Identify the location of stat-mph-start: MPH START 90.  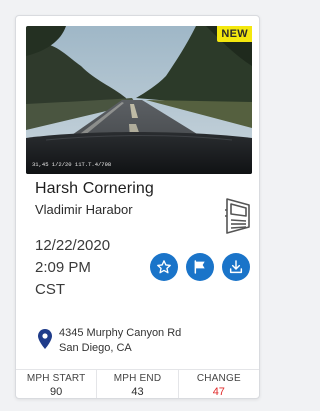
(57, 384).